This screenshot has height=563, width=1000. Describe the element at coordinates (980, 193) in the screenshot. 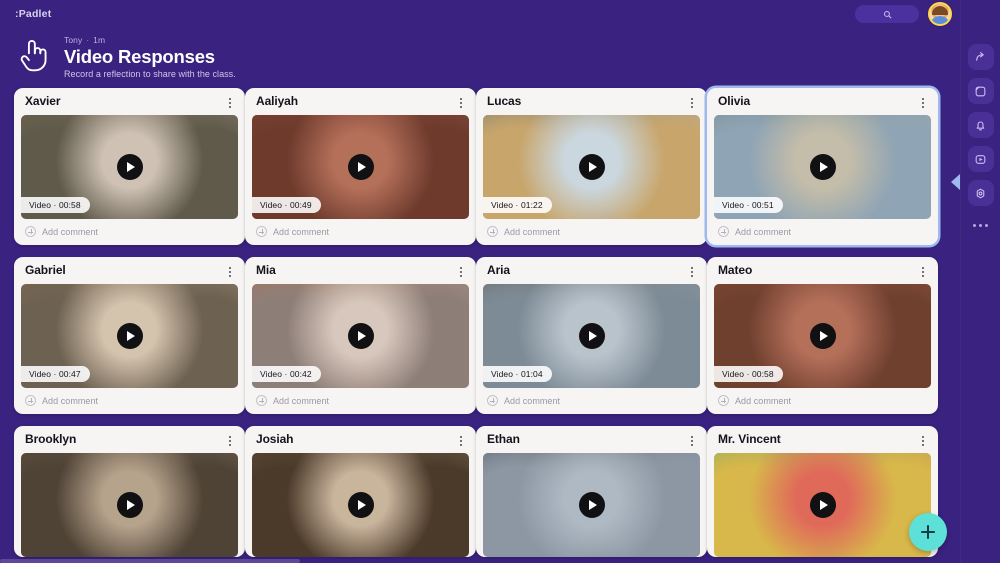

I see `gear-icon` at that location.